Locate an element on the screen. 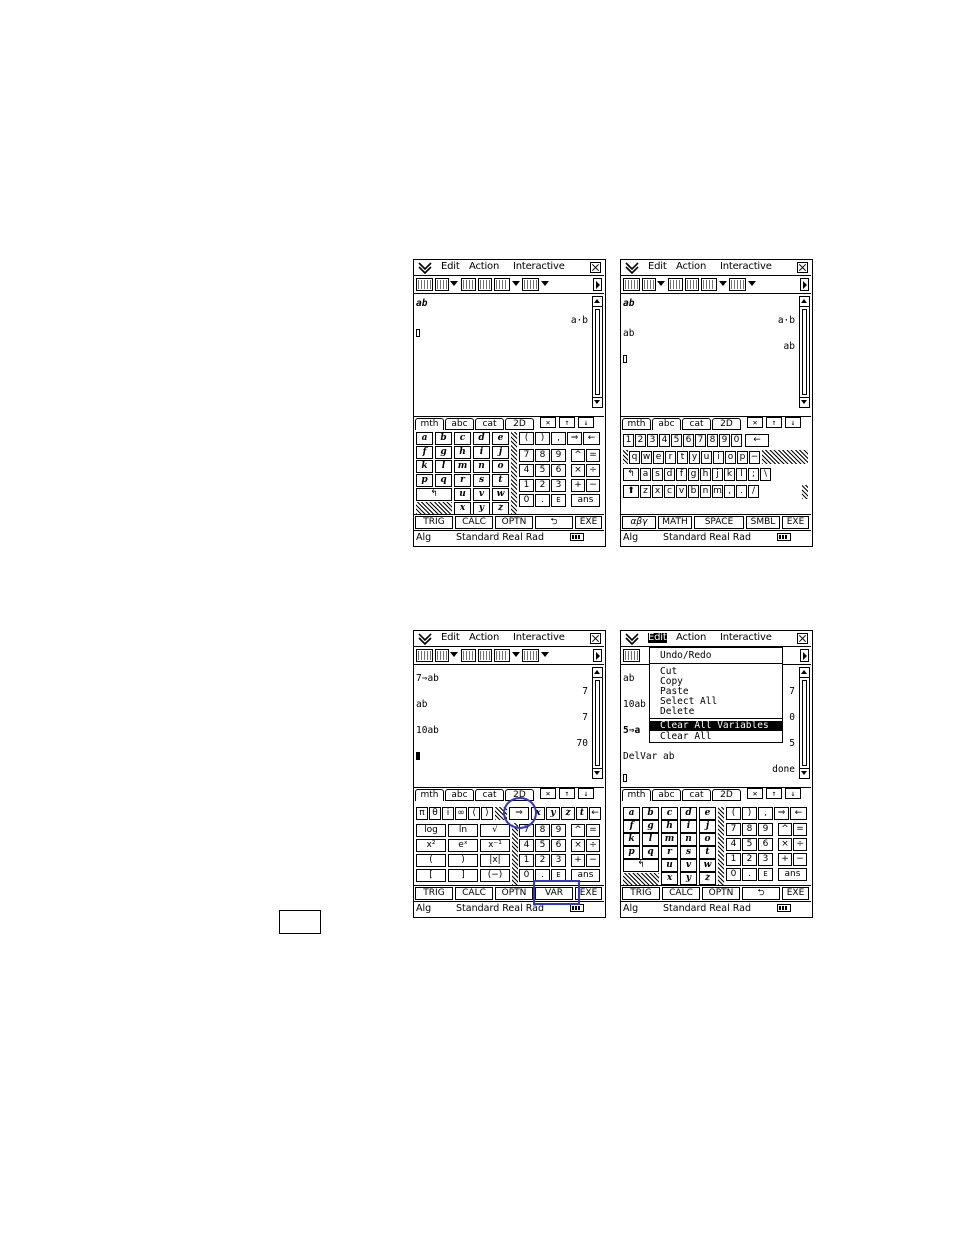 This screenshot has height=1235, width=954. key-l: l is located at coordinates (443, 466).